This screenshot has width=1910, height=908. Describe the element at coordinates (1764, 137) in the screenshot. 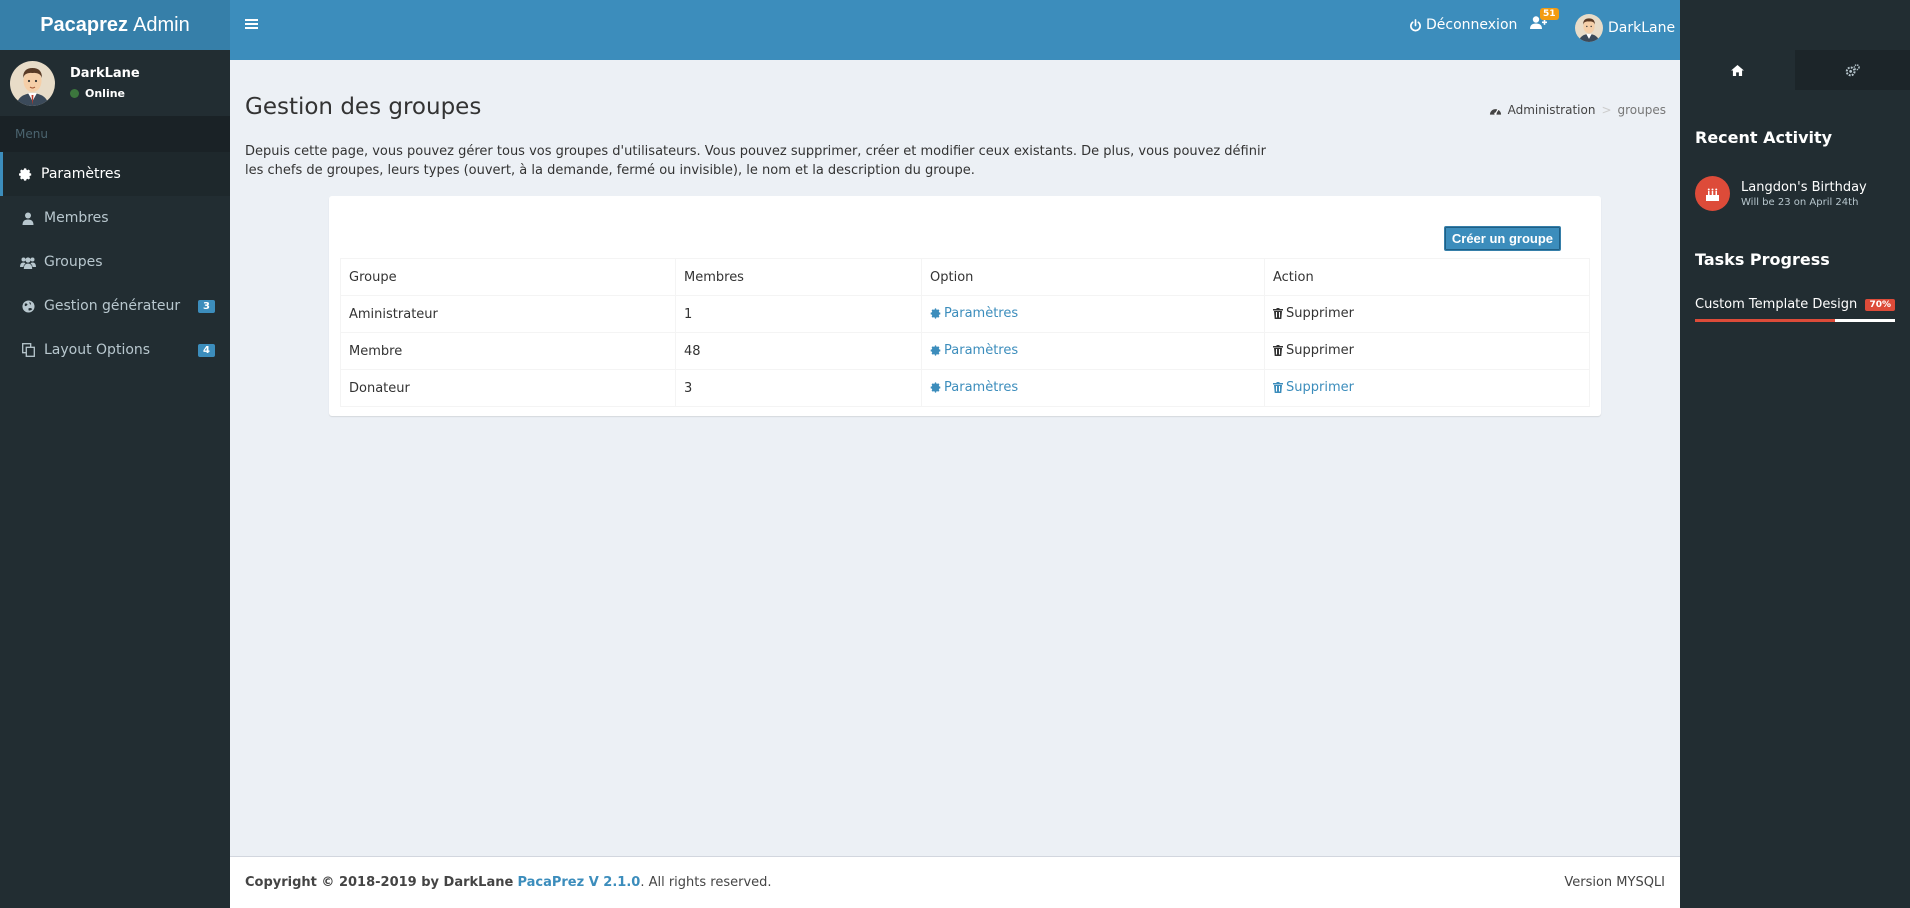

I see `recent-activity-heading: Recent Activity` at that location.